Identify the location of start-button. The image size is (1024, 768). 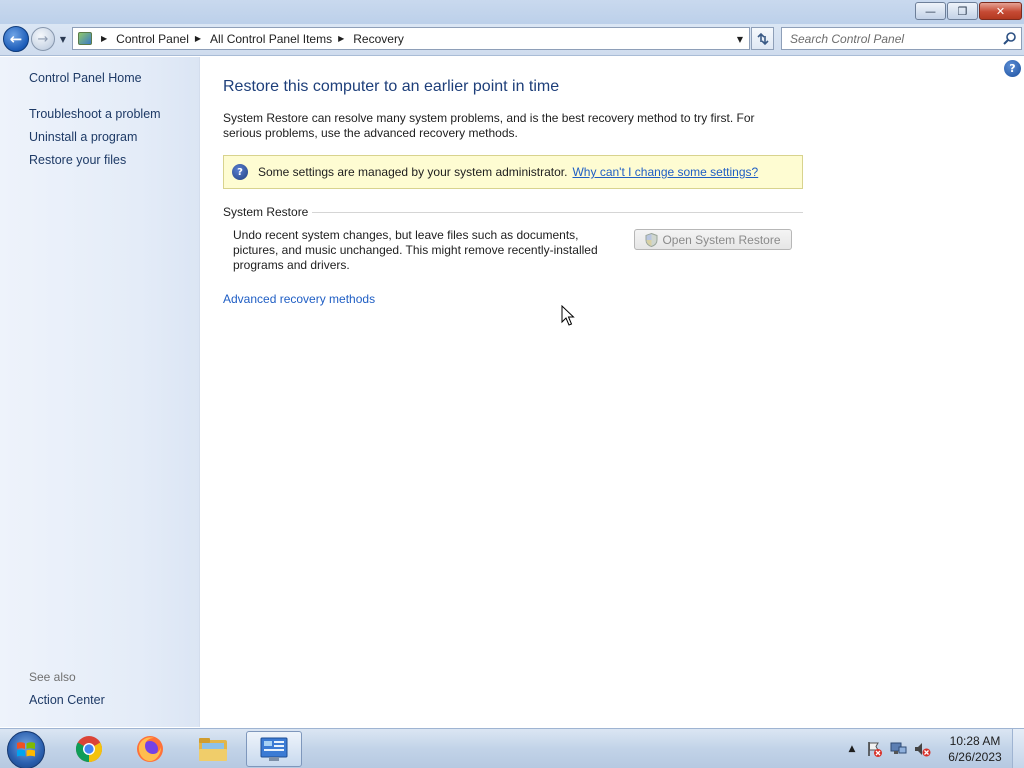
(26, 749).